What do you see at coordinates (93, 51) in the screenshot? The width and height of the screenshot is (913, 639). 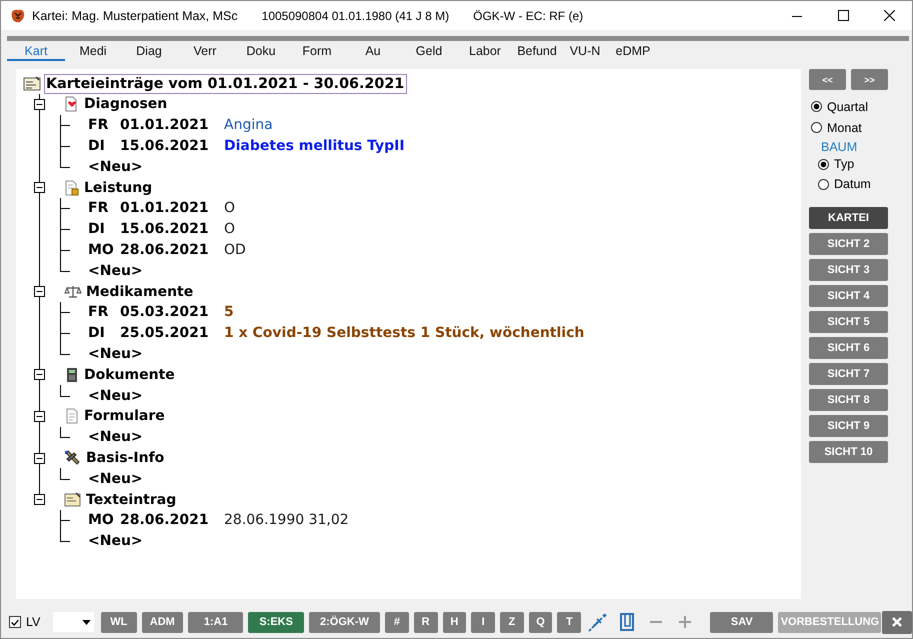 I see `tab: Medi` at bounding box center [93, 51].